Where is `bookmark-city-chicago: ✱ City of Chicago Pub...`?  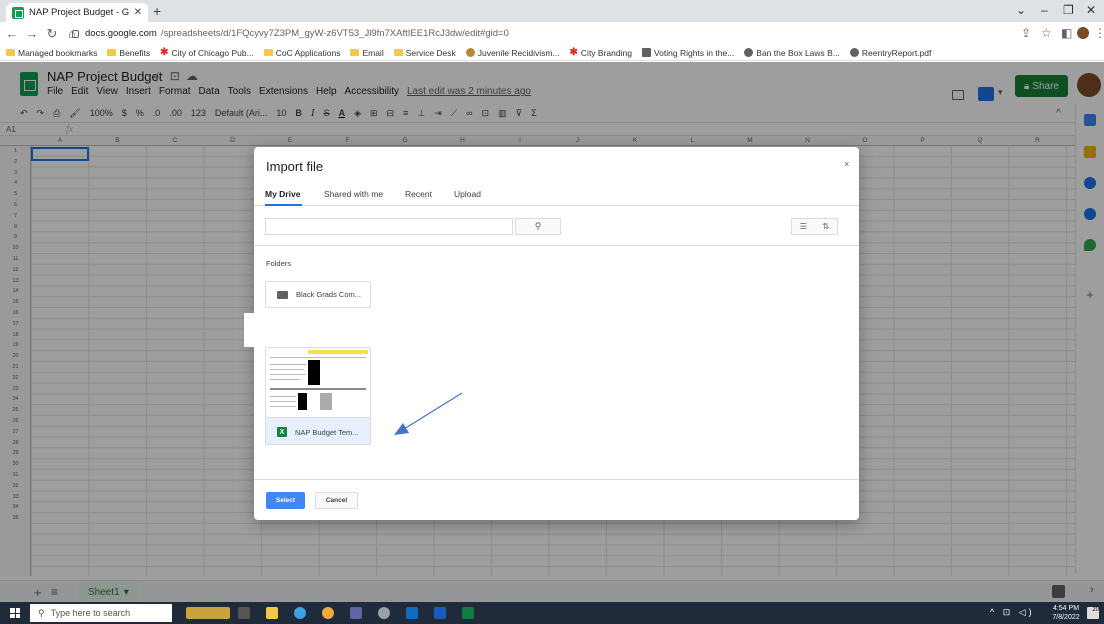 bookmark-city-chicago: ✱ City of Chicago Pub... is located at coordinates (207, 52).